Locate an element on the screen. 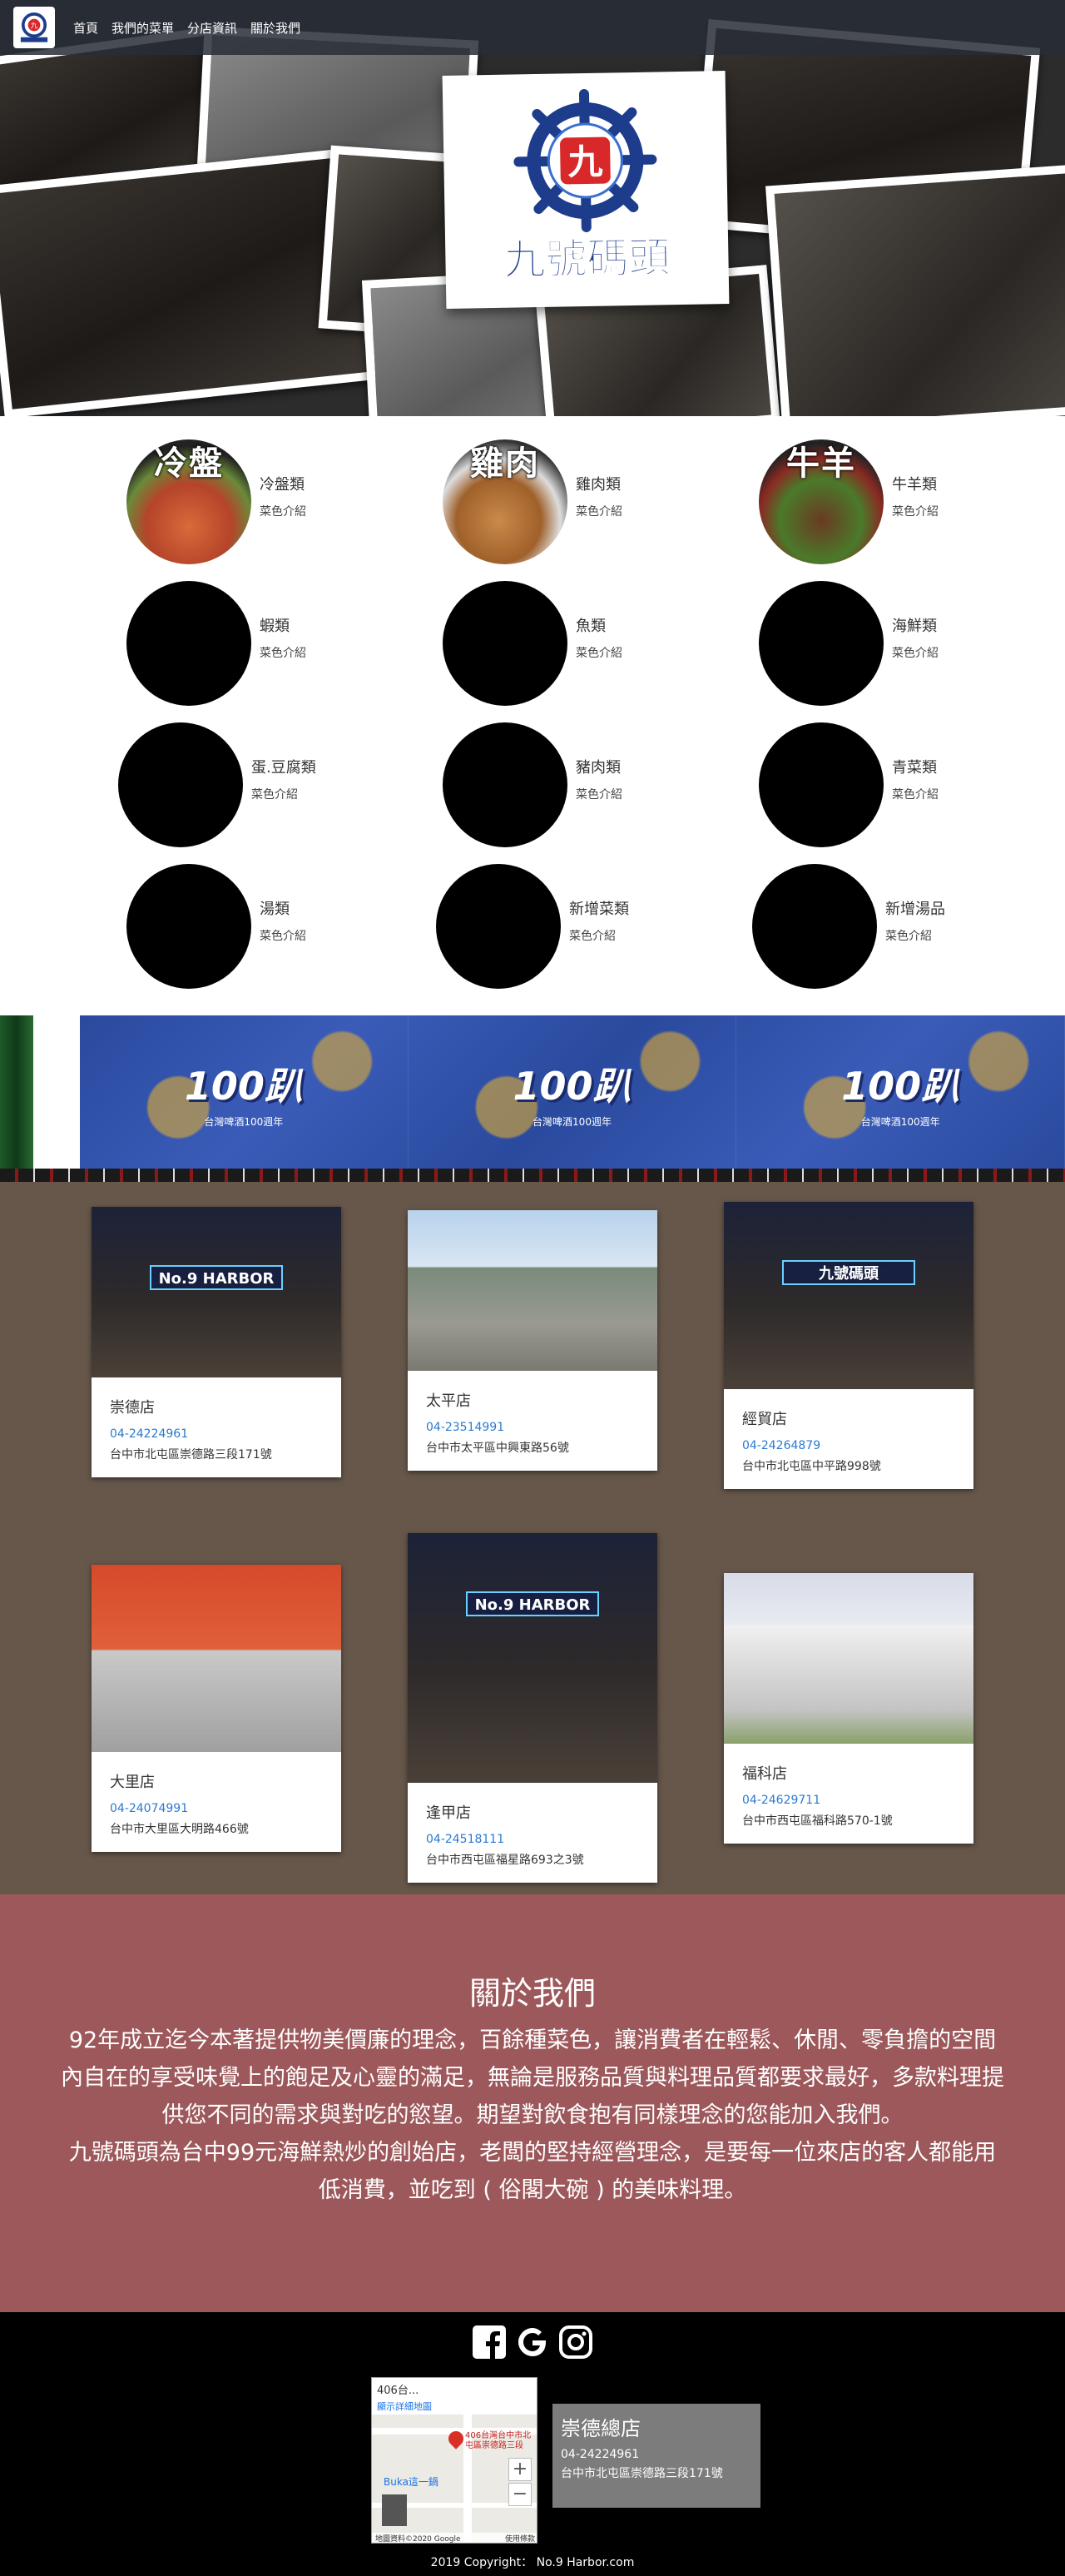  store-phone-link: 04-24074991 is located at coordinates (217, 1808).